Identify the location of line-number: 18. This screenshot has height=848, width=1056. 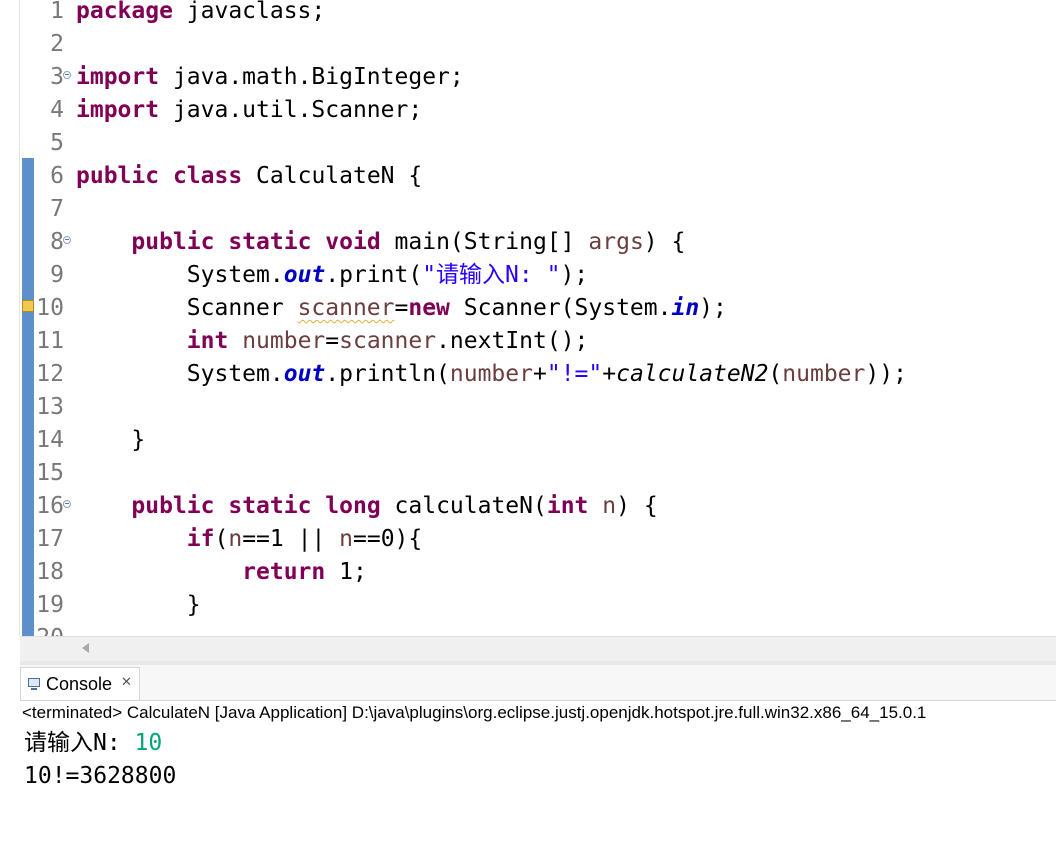
(50, 572).